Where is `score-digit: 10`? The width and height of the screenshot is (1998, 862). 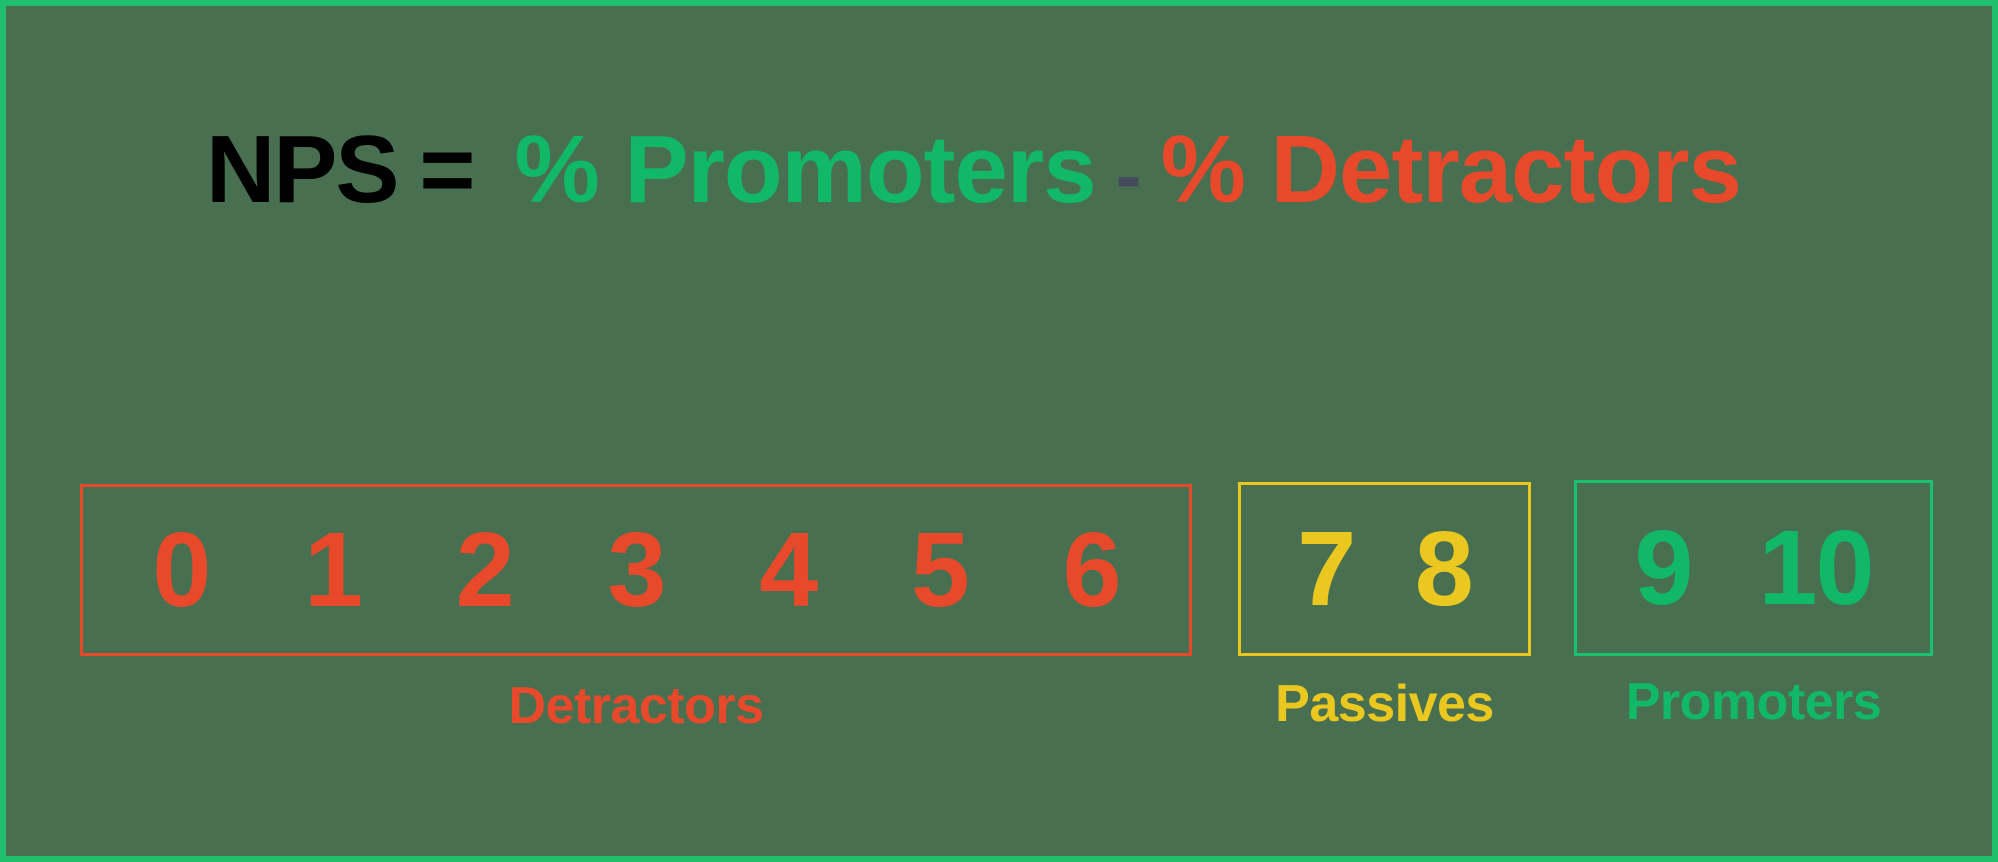 score-digit: 10 is located at coordinates (1816, 568).